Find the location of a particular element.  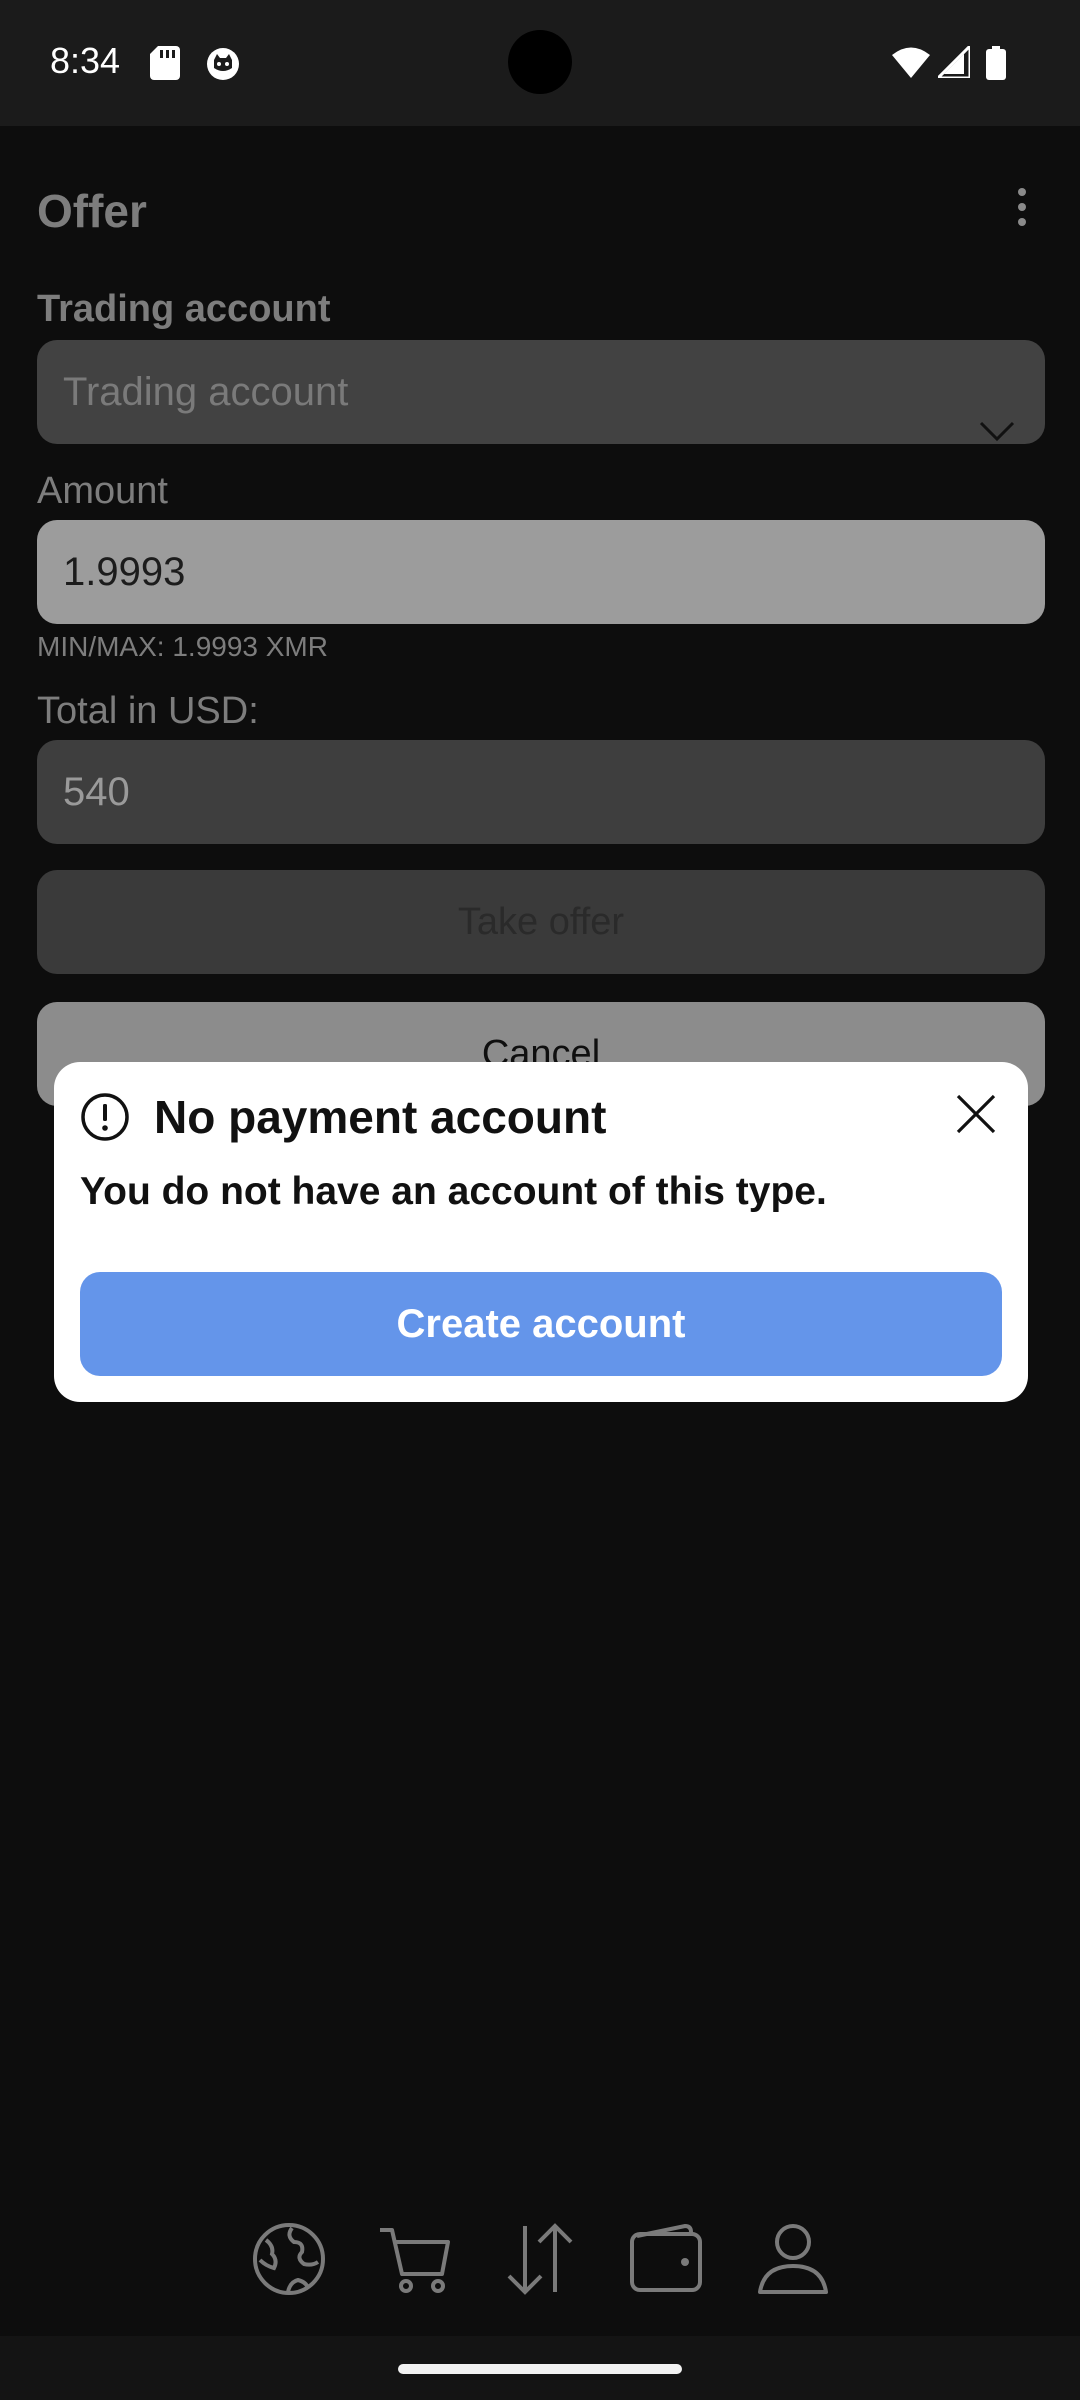

dialog-title: No payment account is located at coordinates (380, 1117).